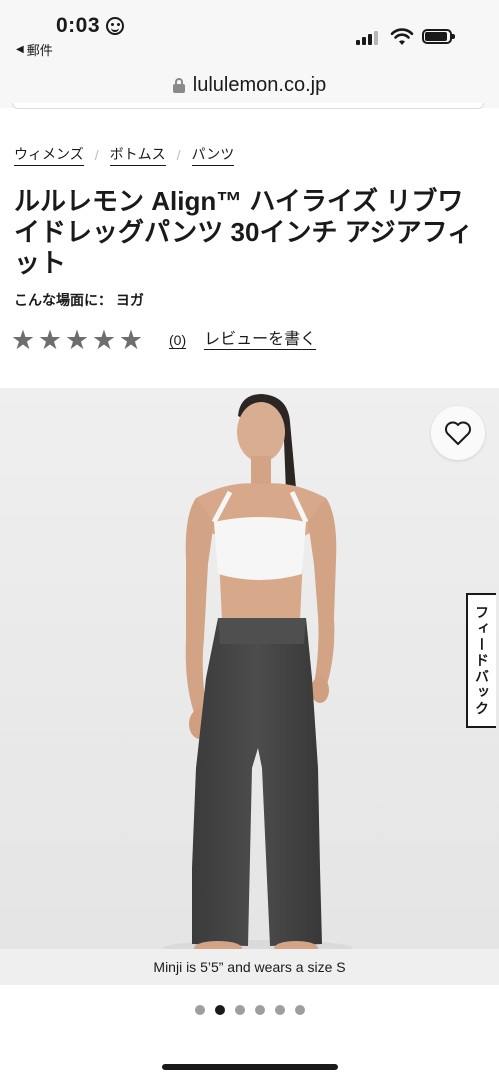 The width and height of the screenshot is (499, 1080). I want to click on add-to-wishlist-button, so click(458, 433).